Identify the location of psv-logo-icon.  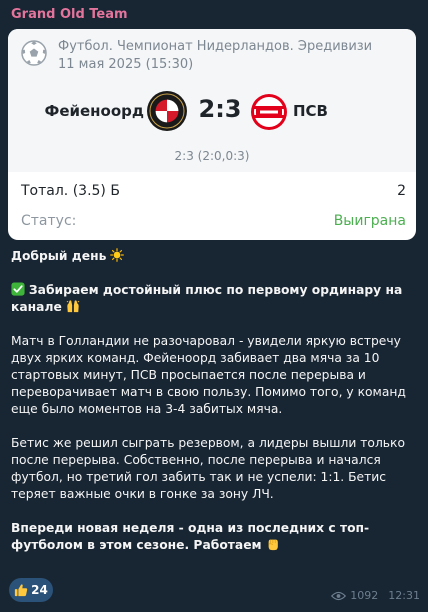
(269, 112).